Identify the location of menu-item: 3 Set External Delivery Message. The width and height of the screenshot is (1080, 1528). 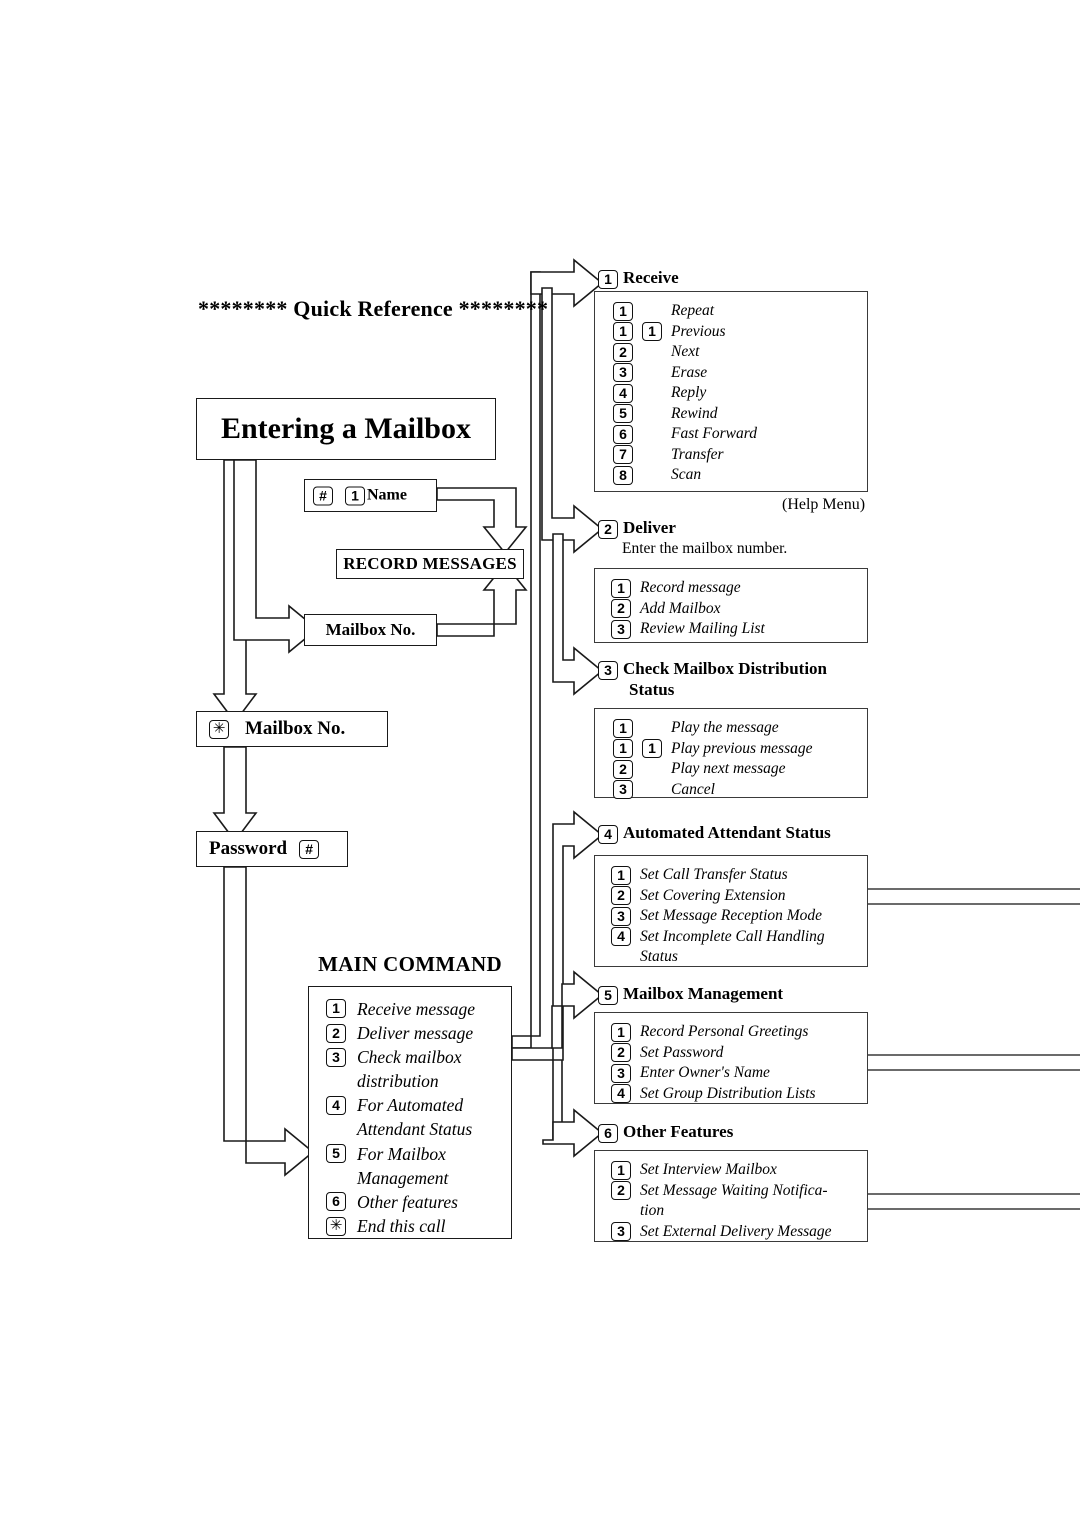
(739, 1231).